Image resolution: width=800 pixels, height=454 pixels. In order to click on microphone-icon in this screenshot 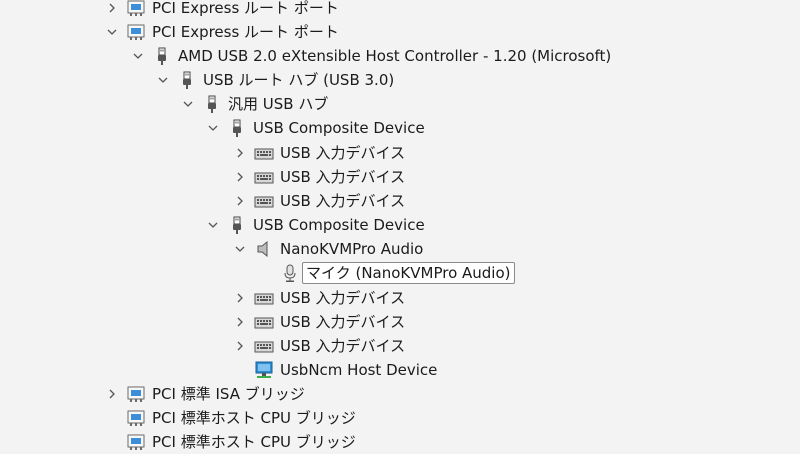, I will do `click(290, 273)`.